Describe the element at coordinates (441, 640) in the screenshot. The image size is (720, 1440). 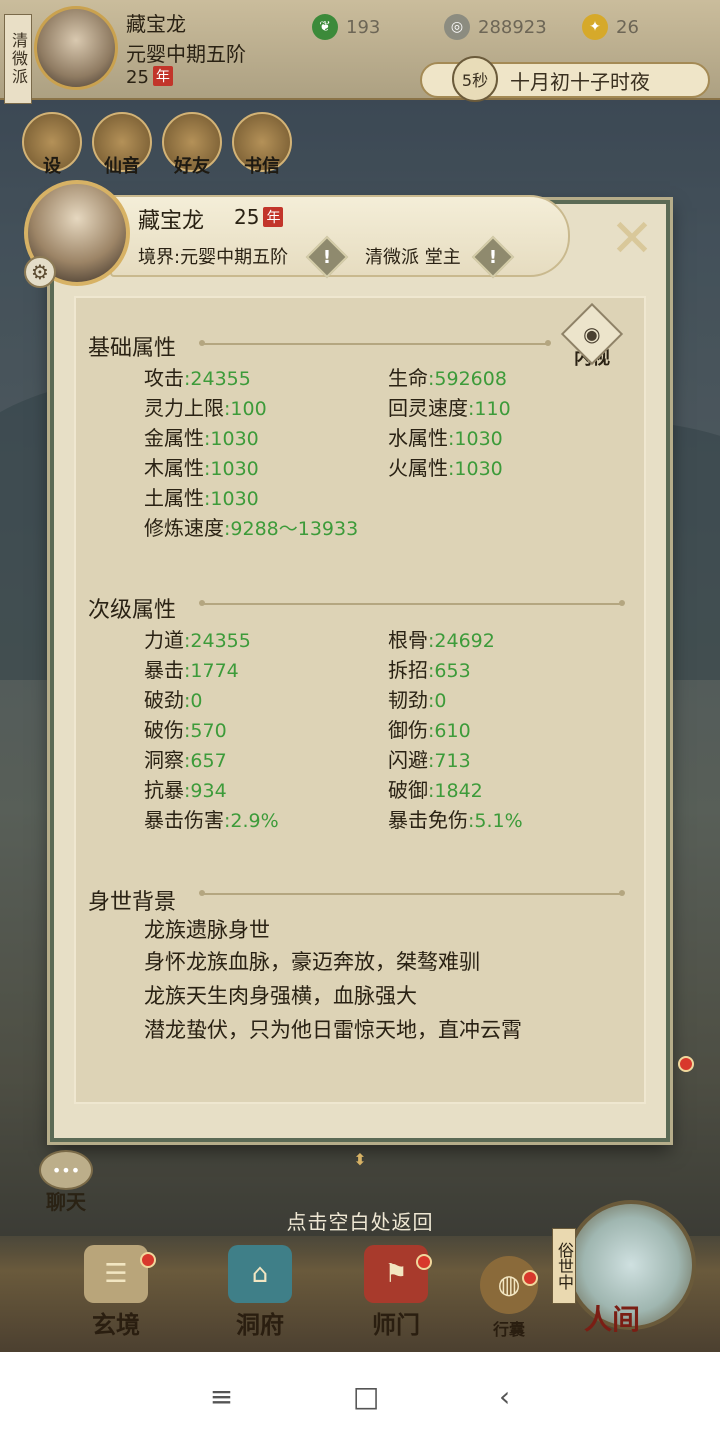
I see `attr-constitution: 根骨:24692` at that location.